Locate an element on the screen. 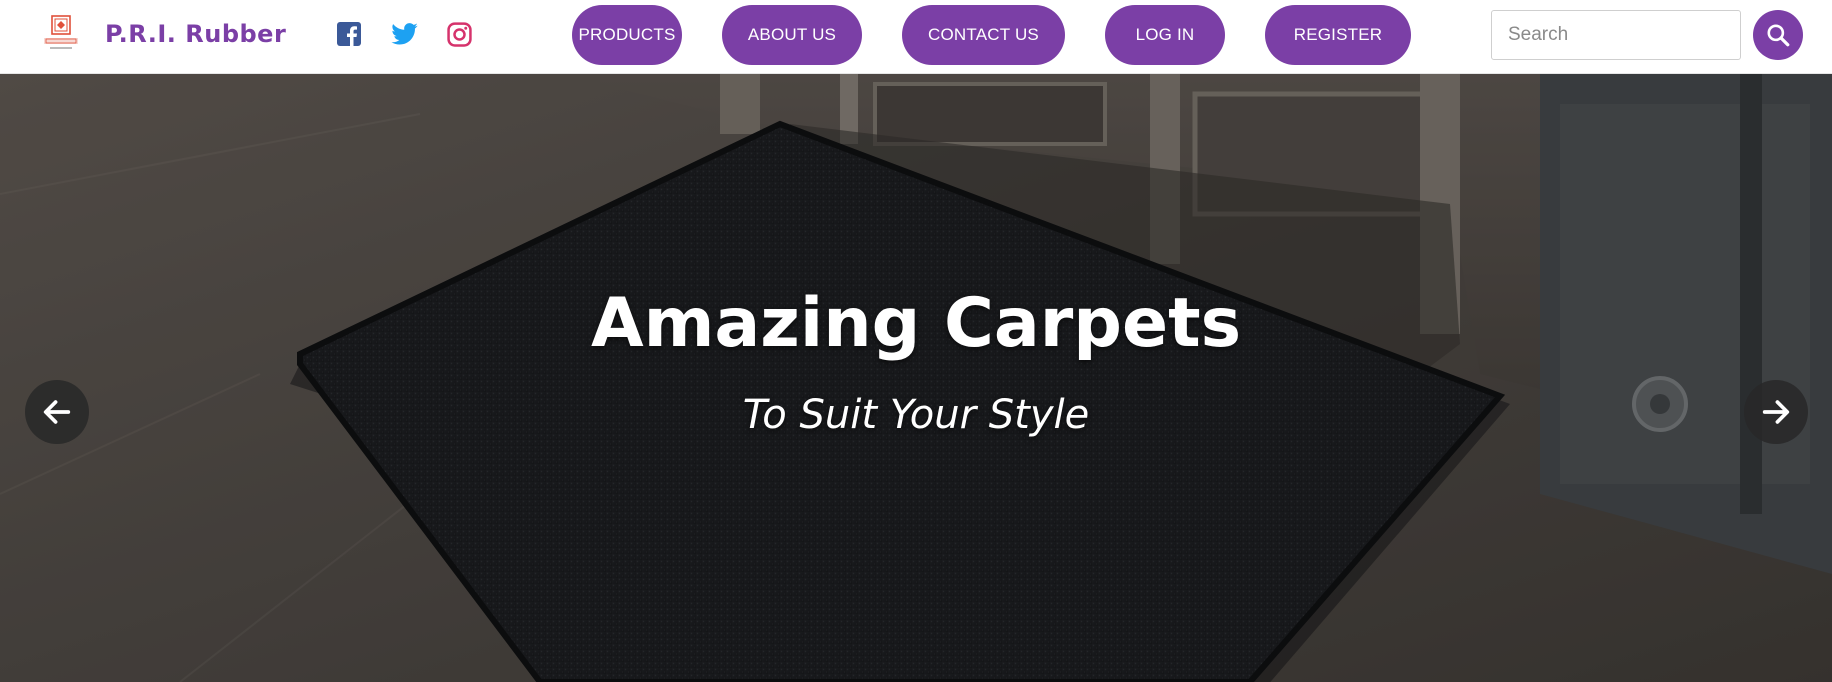 The width and height of the screenshot is (1832, 682). twitter-link is located at coordinates (404, 34).